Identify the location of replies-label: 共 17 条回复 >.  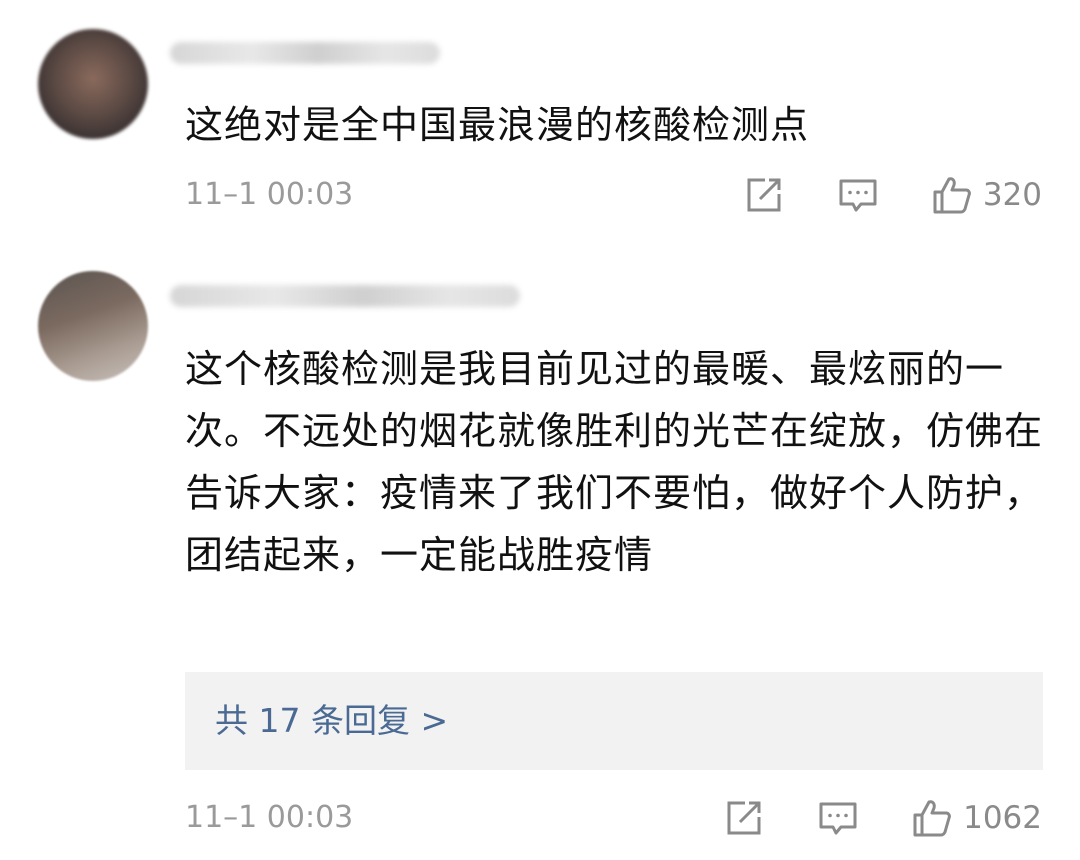
(331, 721).